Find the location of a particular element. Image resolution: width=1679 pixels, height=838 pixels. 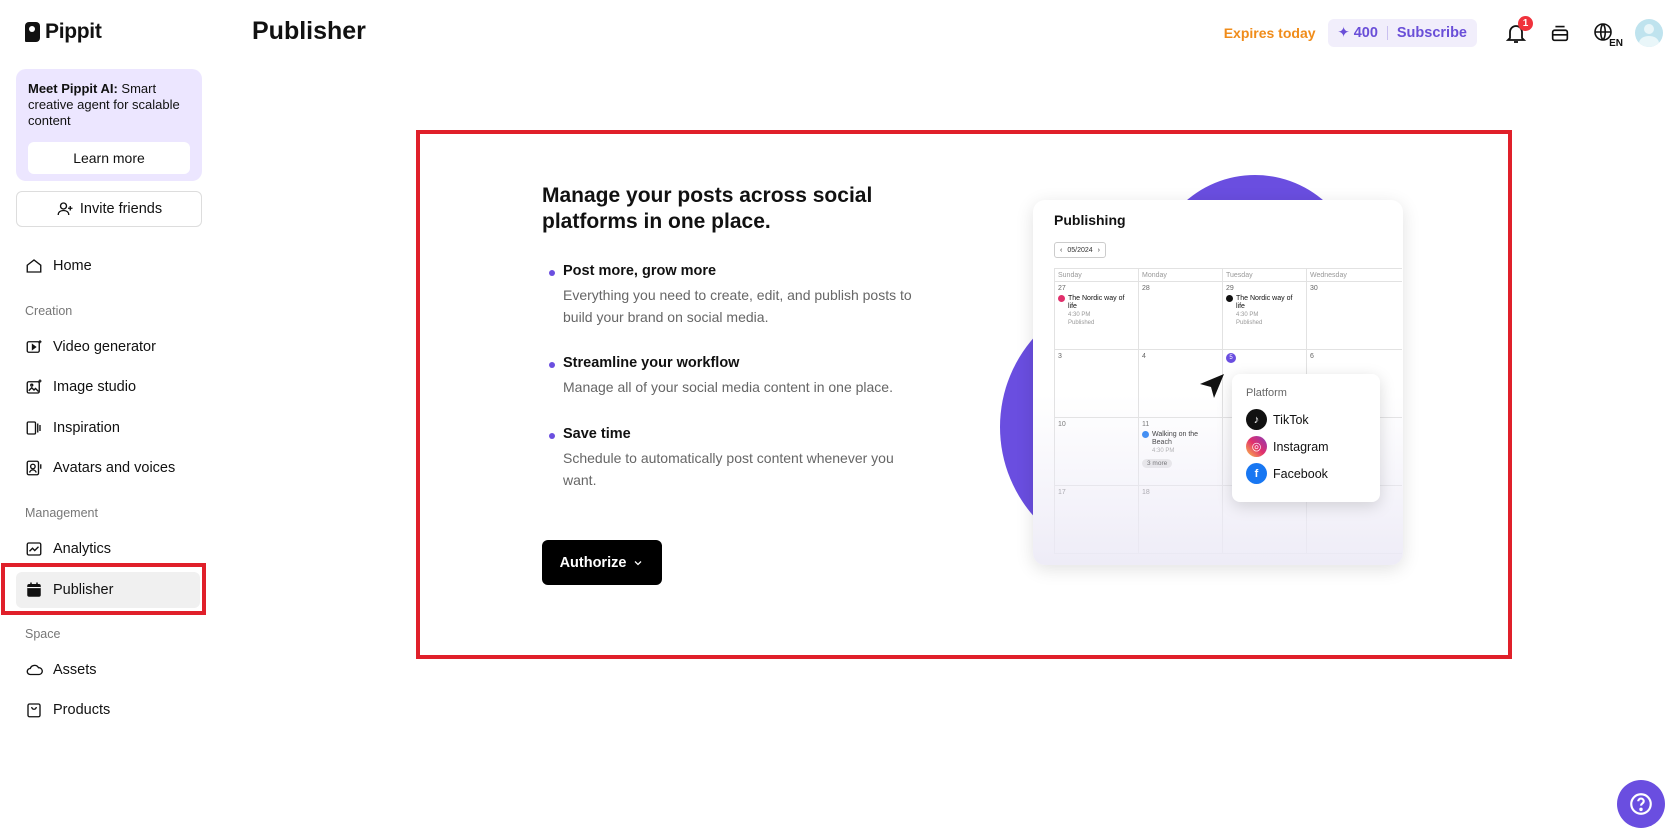

platform-option: ♪ TikTok is located at coordinates (1306, 419).